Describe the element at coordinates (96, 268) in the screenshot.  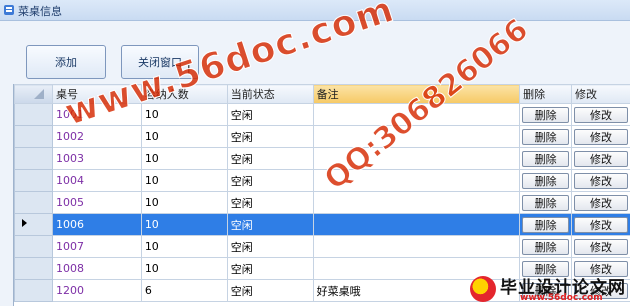
I see `cell-table-id: 1008` at that location.